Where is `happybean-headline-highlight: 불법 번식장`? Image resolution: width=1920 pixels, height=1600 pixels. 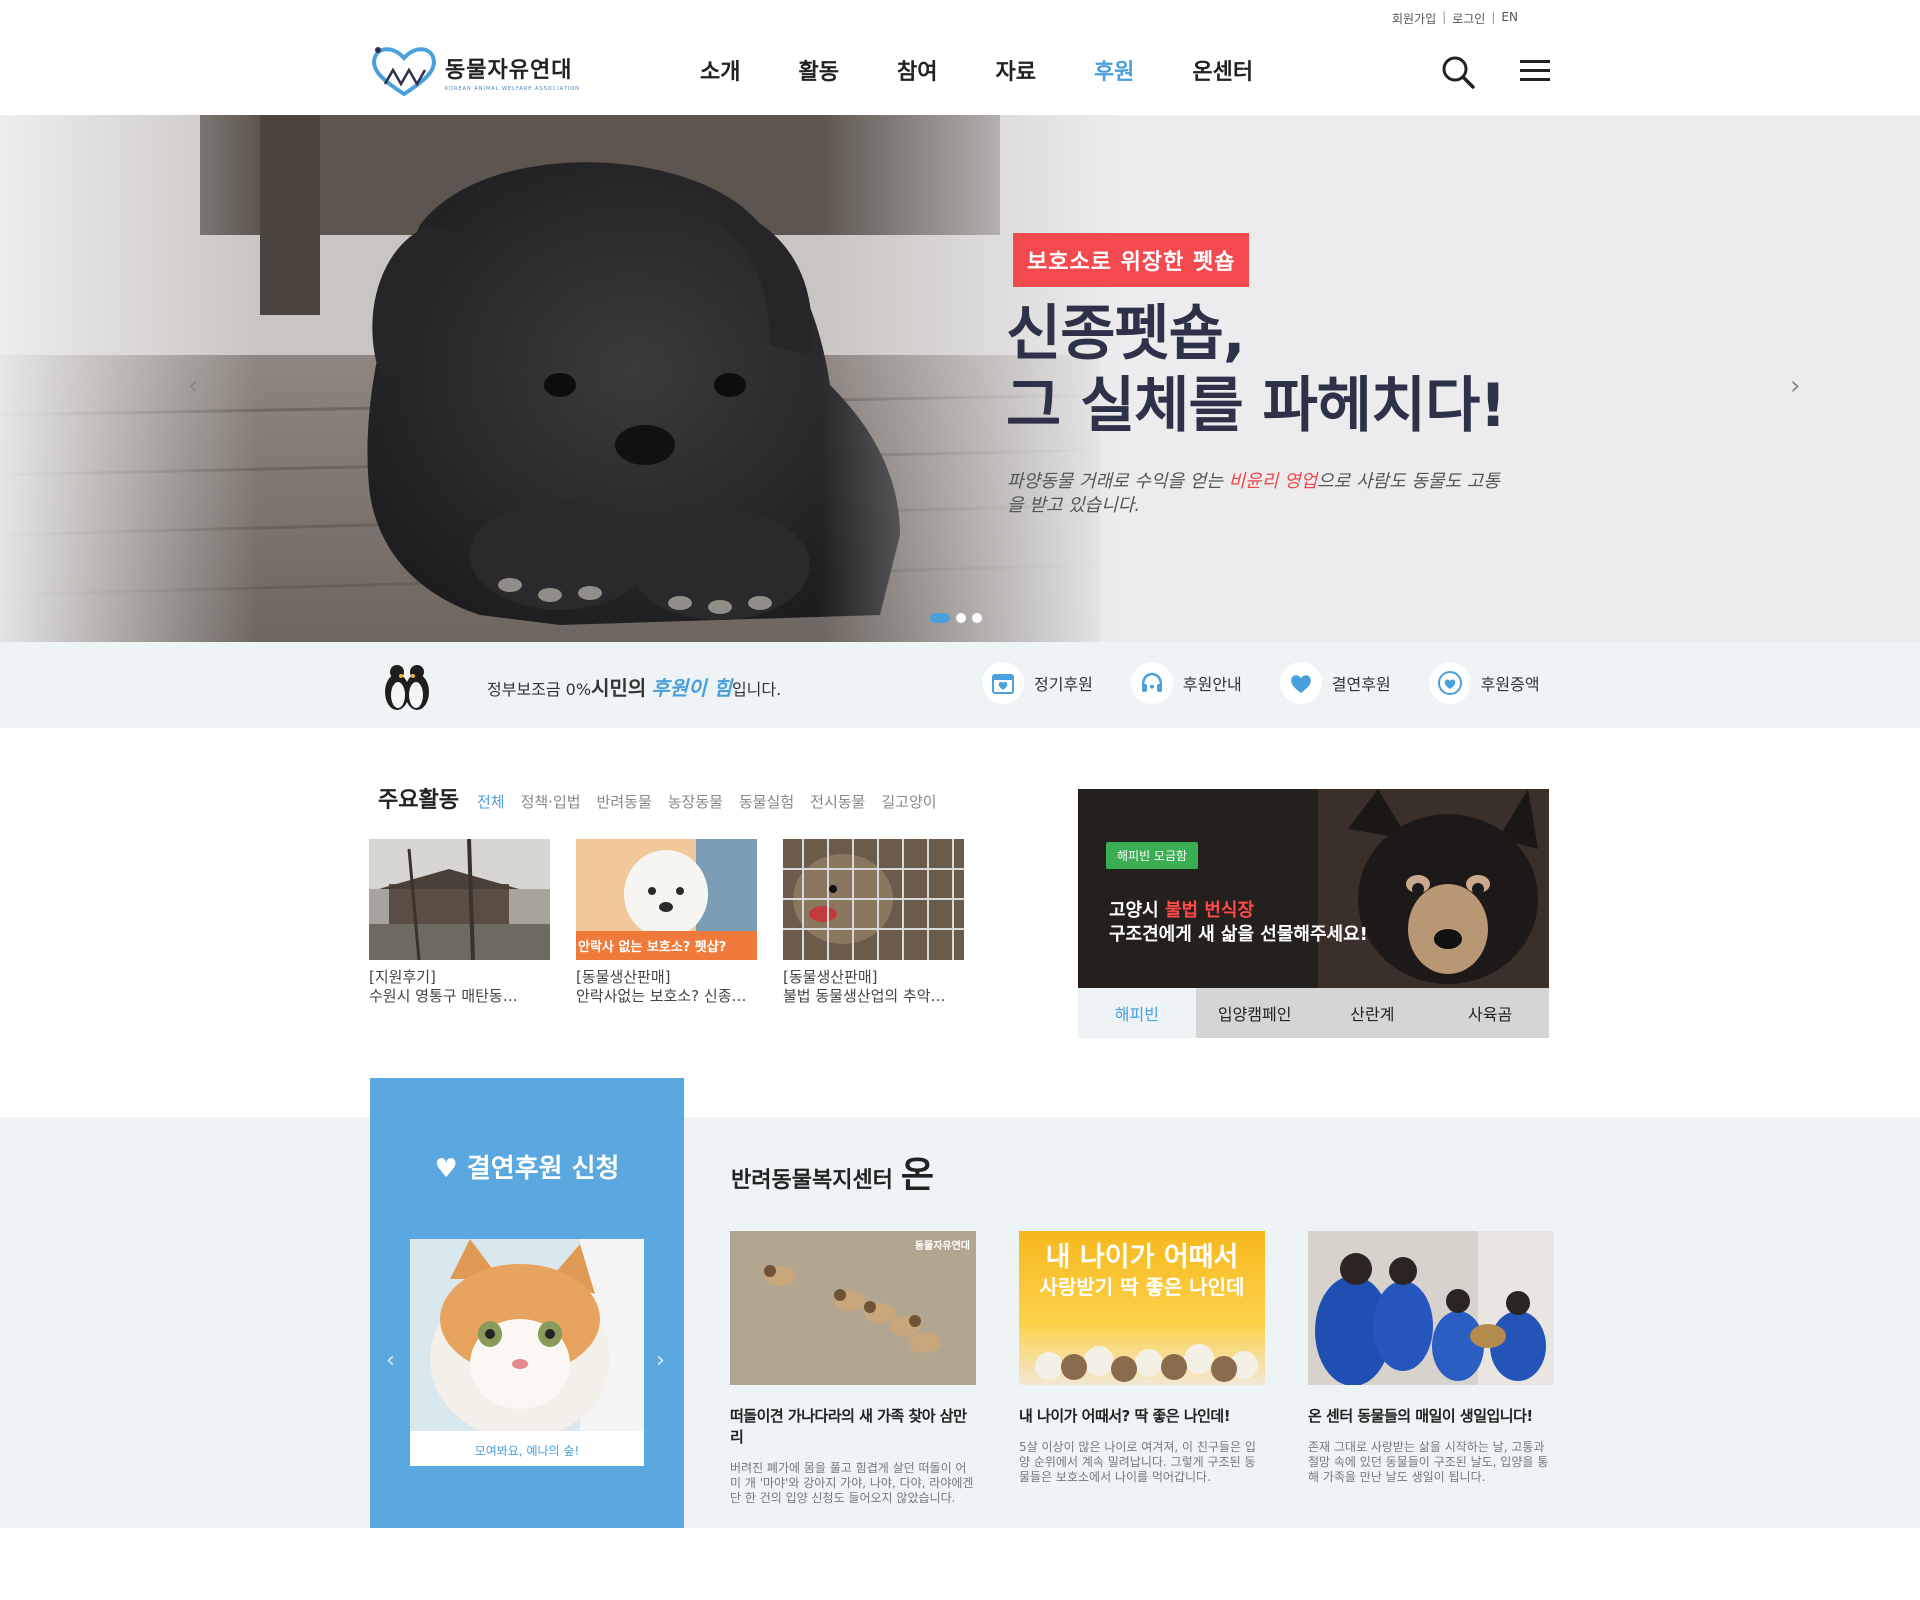 happybean-headline-highlight: 불법 번식장 is located at coordinates (1209, 910).